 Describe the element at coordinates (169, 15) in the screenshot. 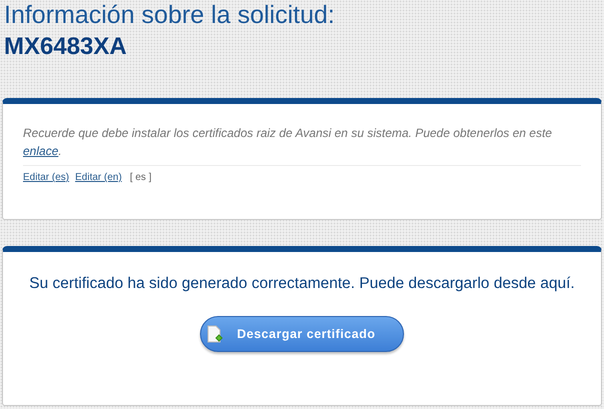

I see `page-title: Información sobre la solicitud:` at that location.